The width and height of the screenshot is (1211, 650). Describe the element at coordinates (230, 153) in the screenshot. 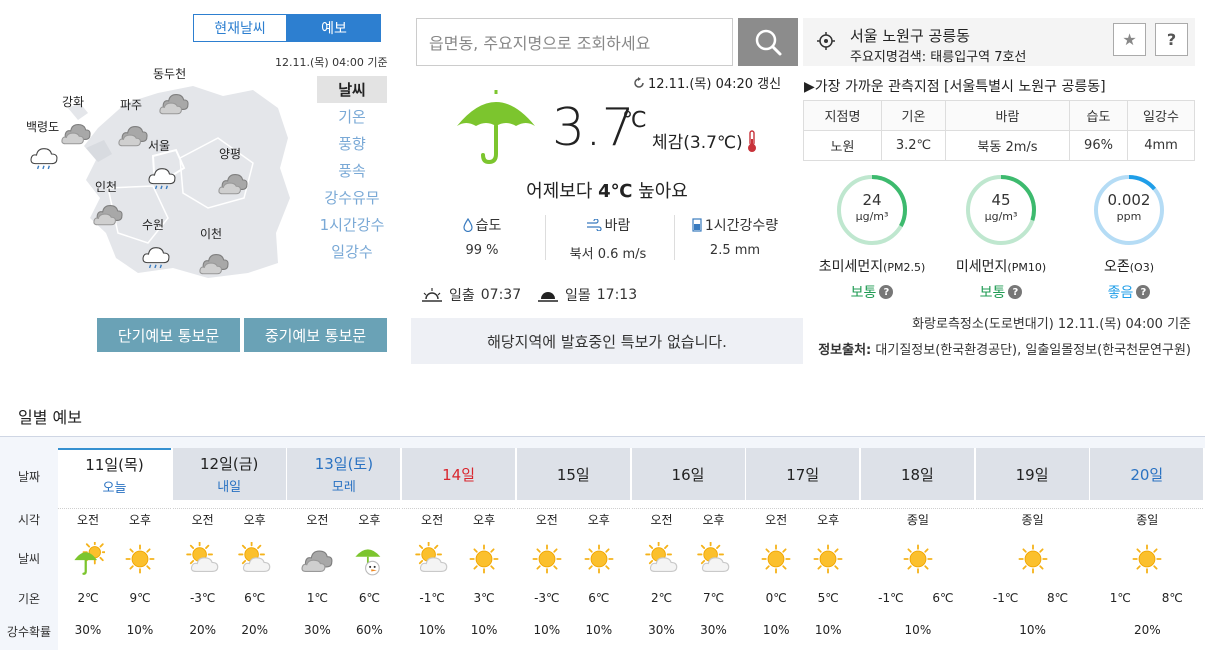

I see `map-city-label: 양평` at that location.